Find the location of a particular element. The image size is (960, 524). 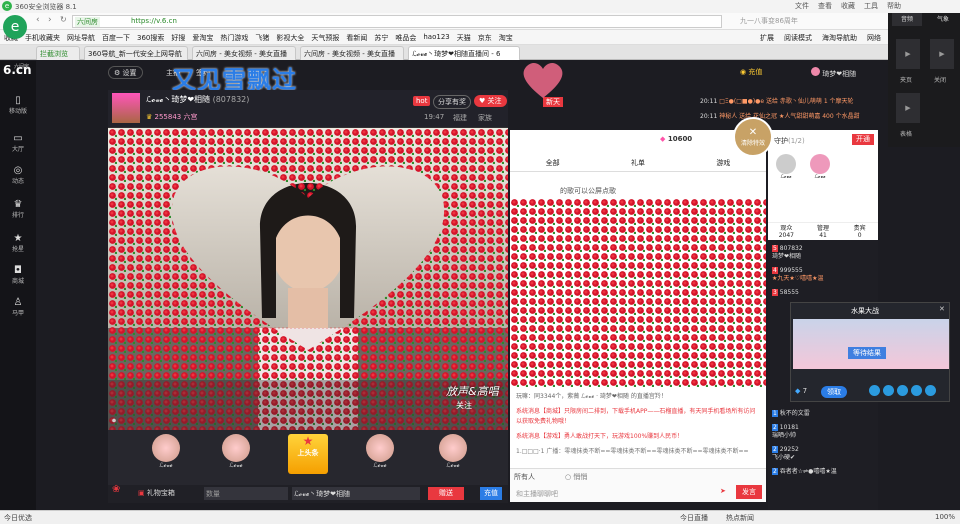

stat-viewers: 观众 2047 is located at coordinates (786, 231).